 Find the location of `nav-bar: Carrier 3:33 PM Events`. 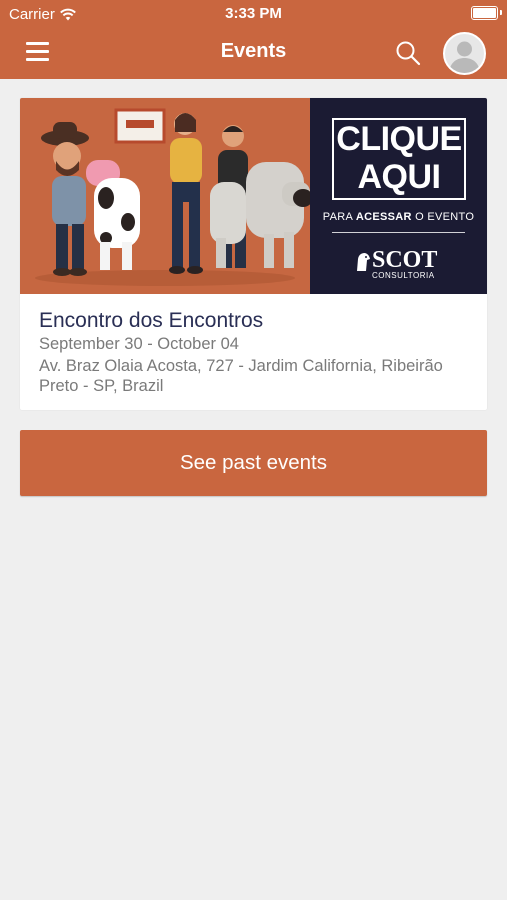

nav-bar: Carrier 3:33 PM Events is located at coordinates (253, 39).